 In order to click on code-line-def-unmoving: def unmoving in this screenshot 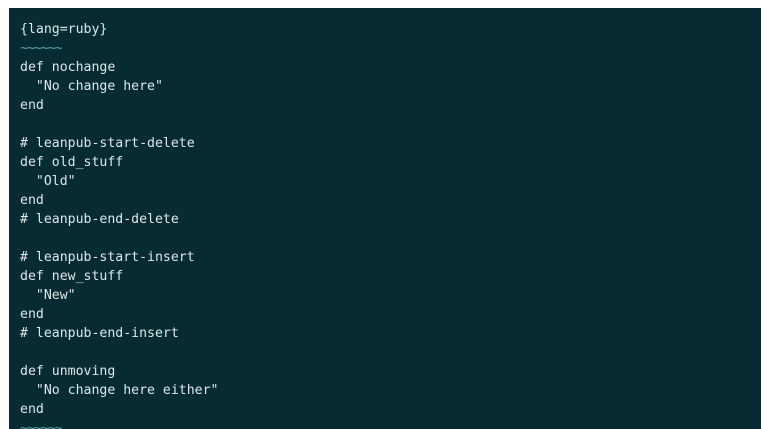, I will do `click(68, 371)`.